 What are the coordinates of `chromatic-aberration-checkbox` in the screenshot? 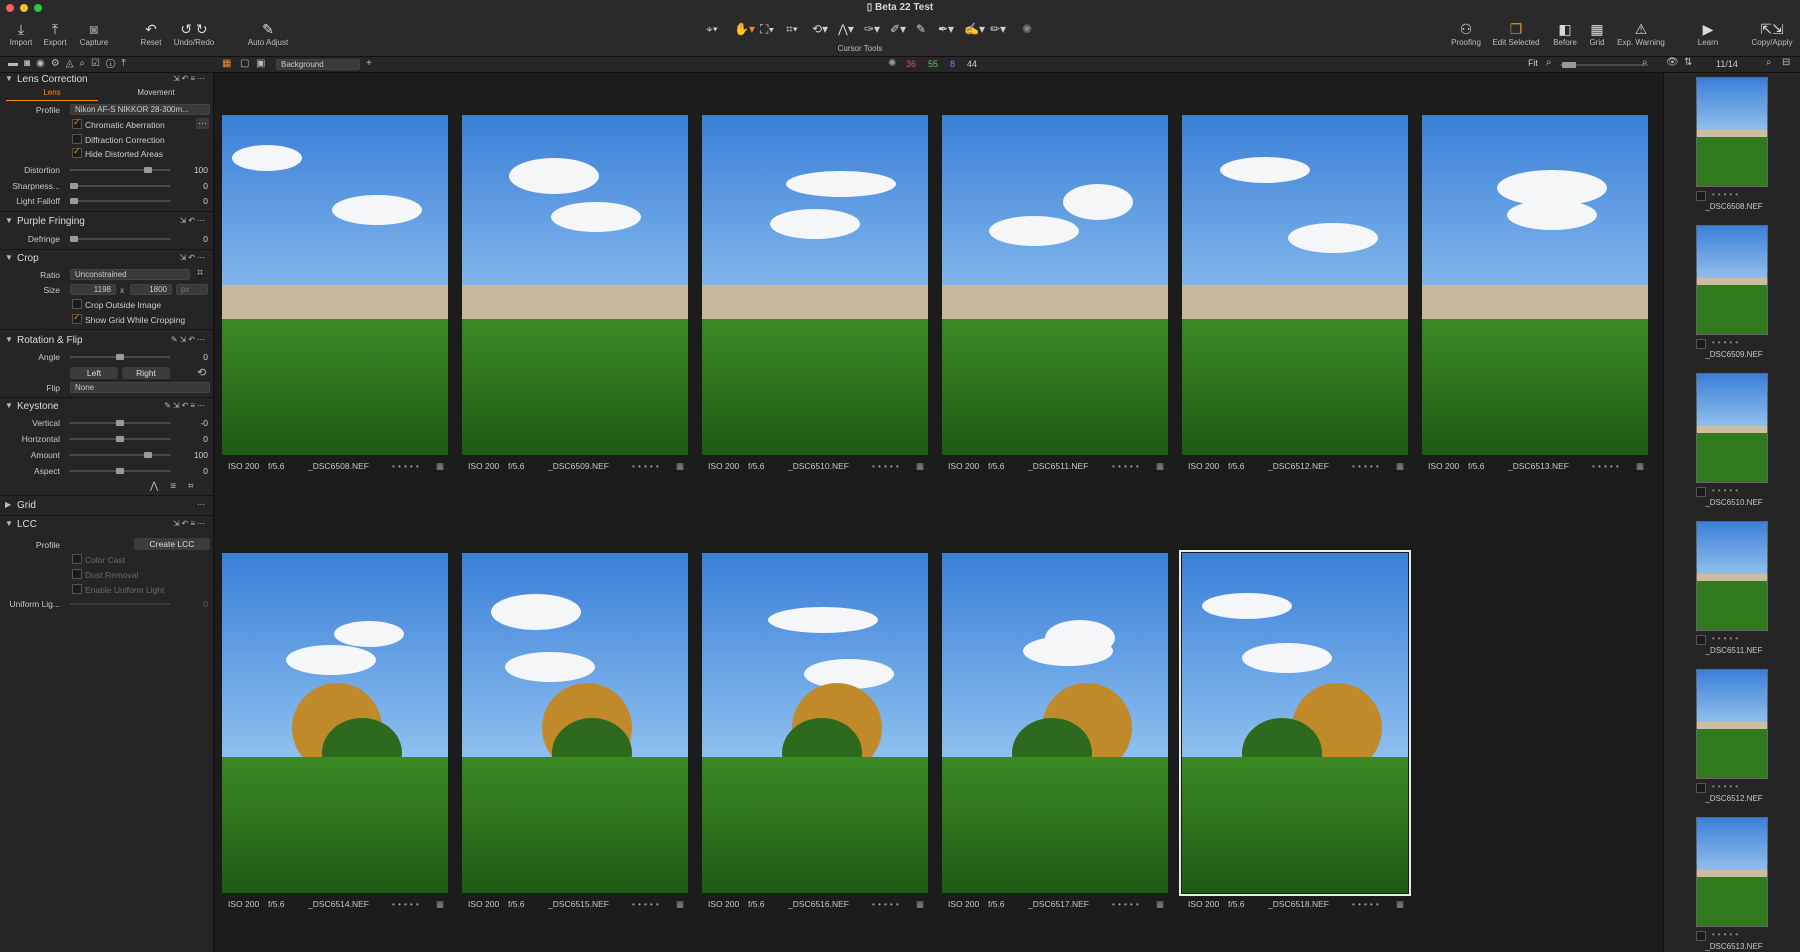 It's located at (77, 123).